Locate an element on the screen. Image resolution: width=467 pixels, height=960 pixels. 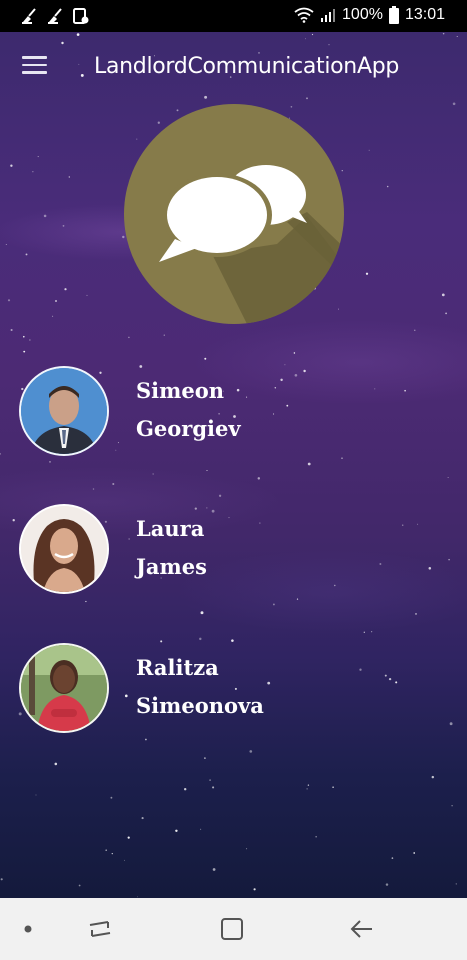
status-bar: 100% 13:01 is located at coordinates (233, 16).